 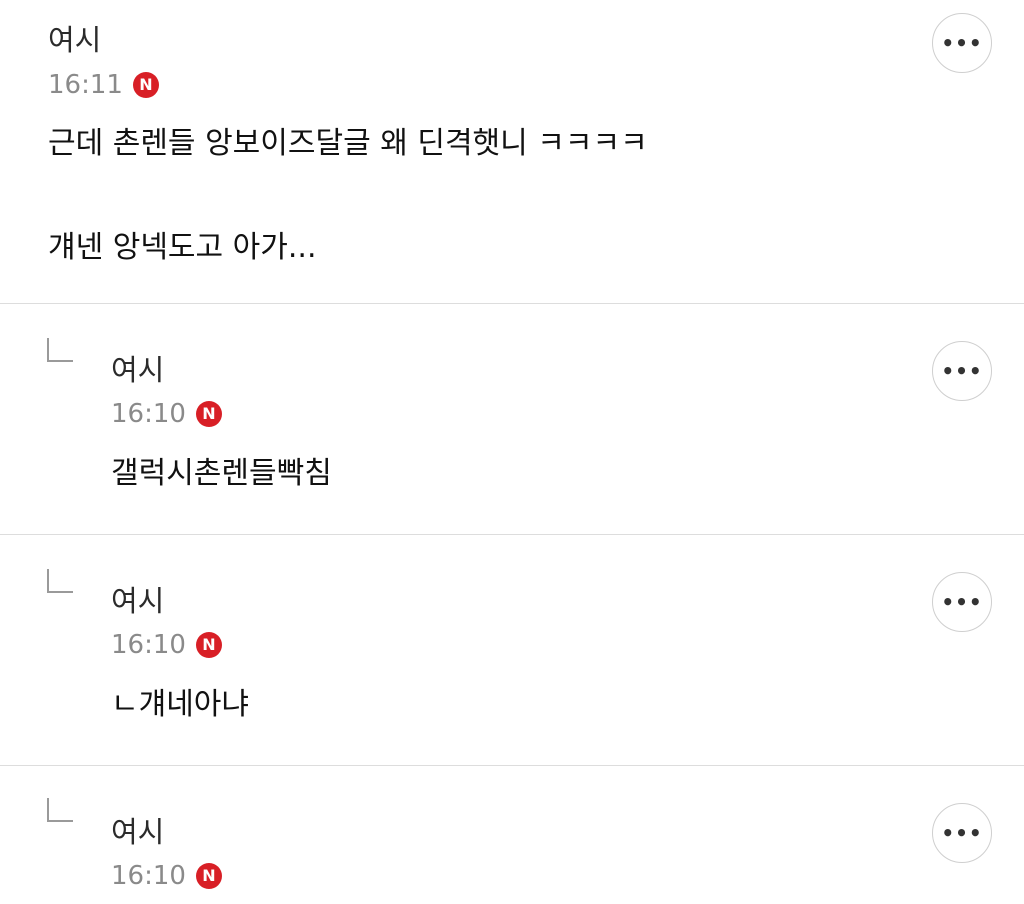 I want to click on comment-body-line: ㄴ걔네아냐, so click(x=180, y=704).